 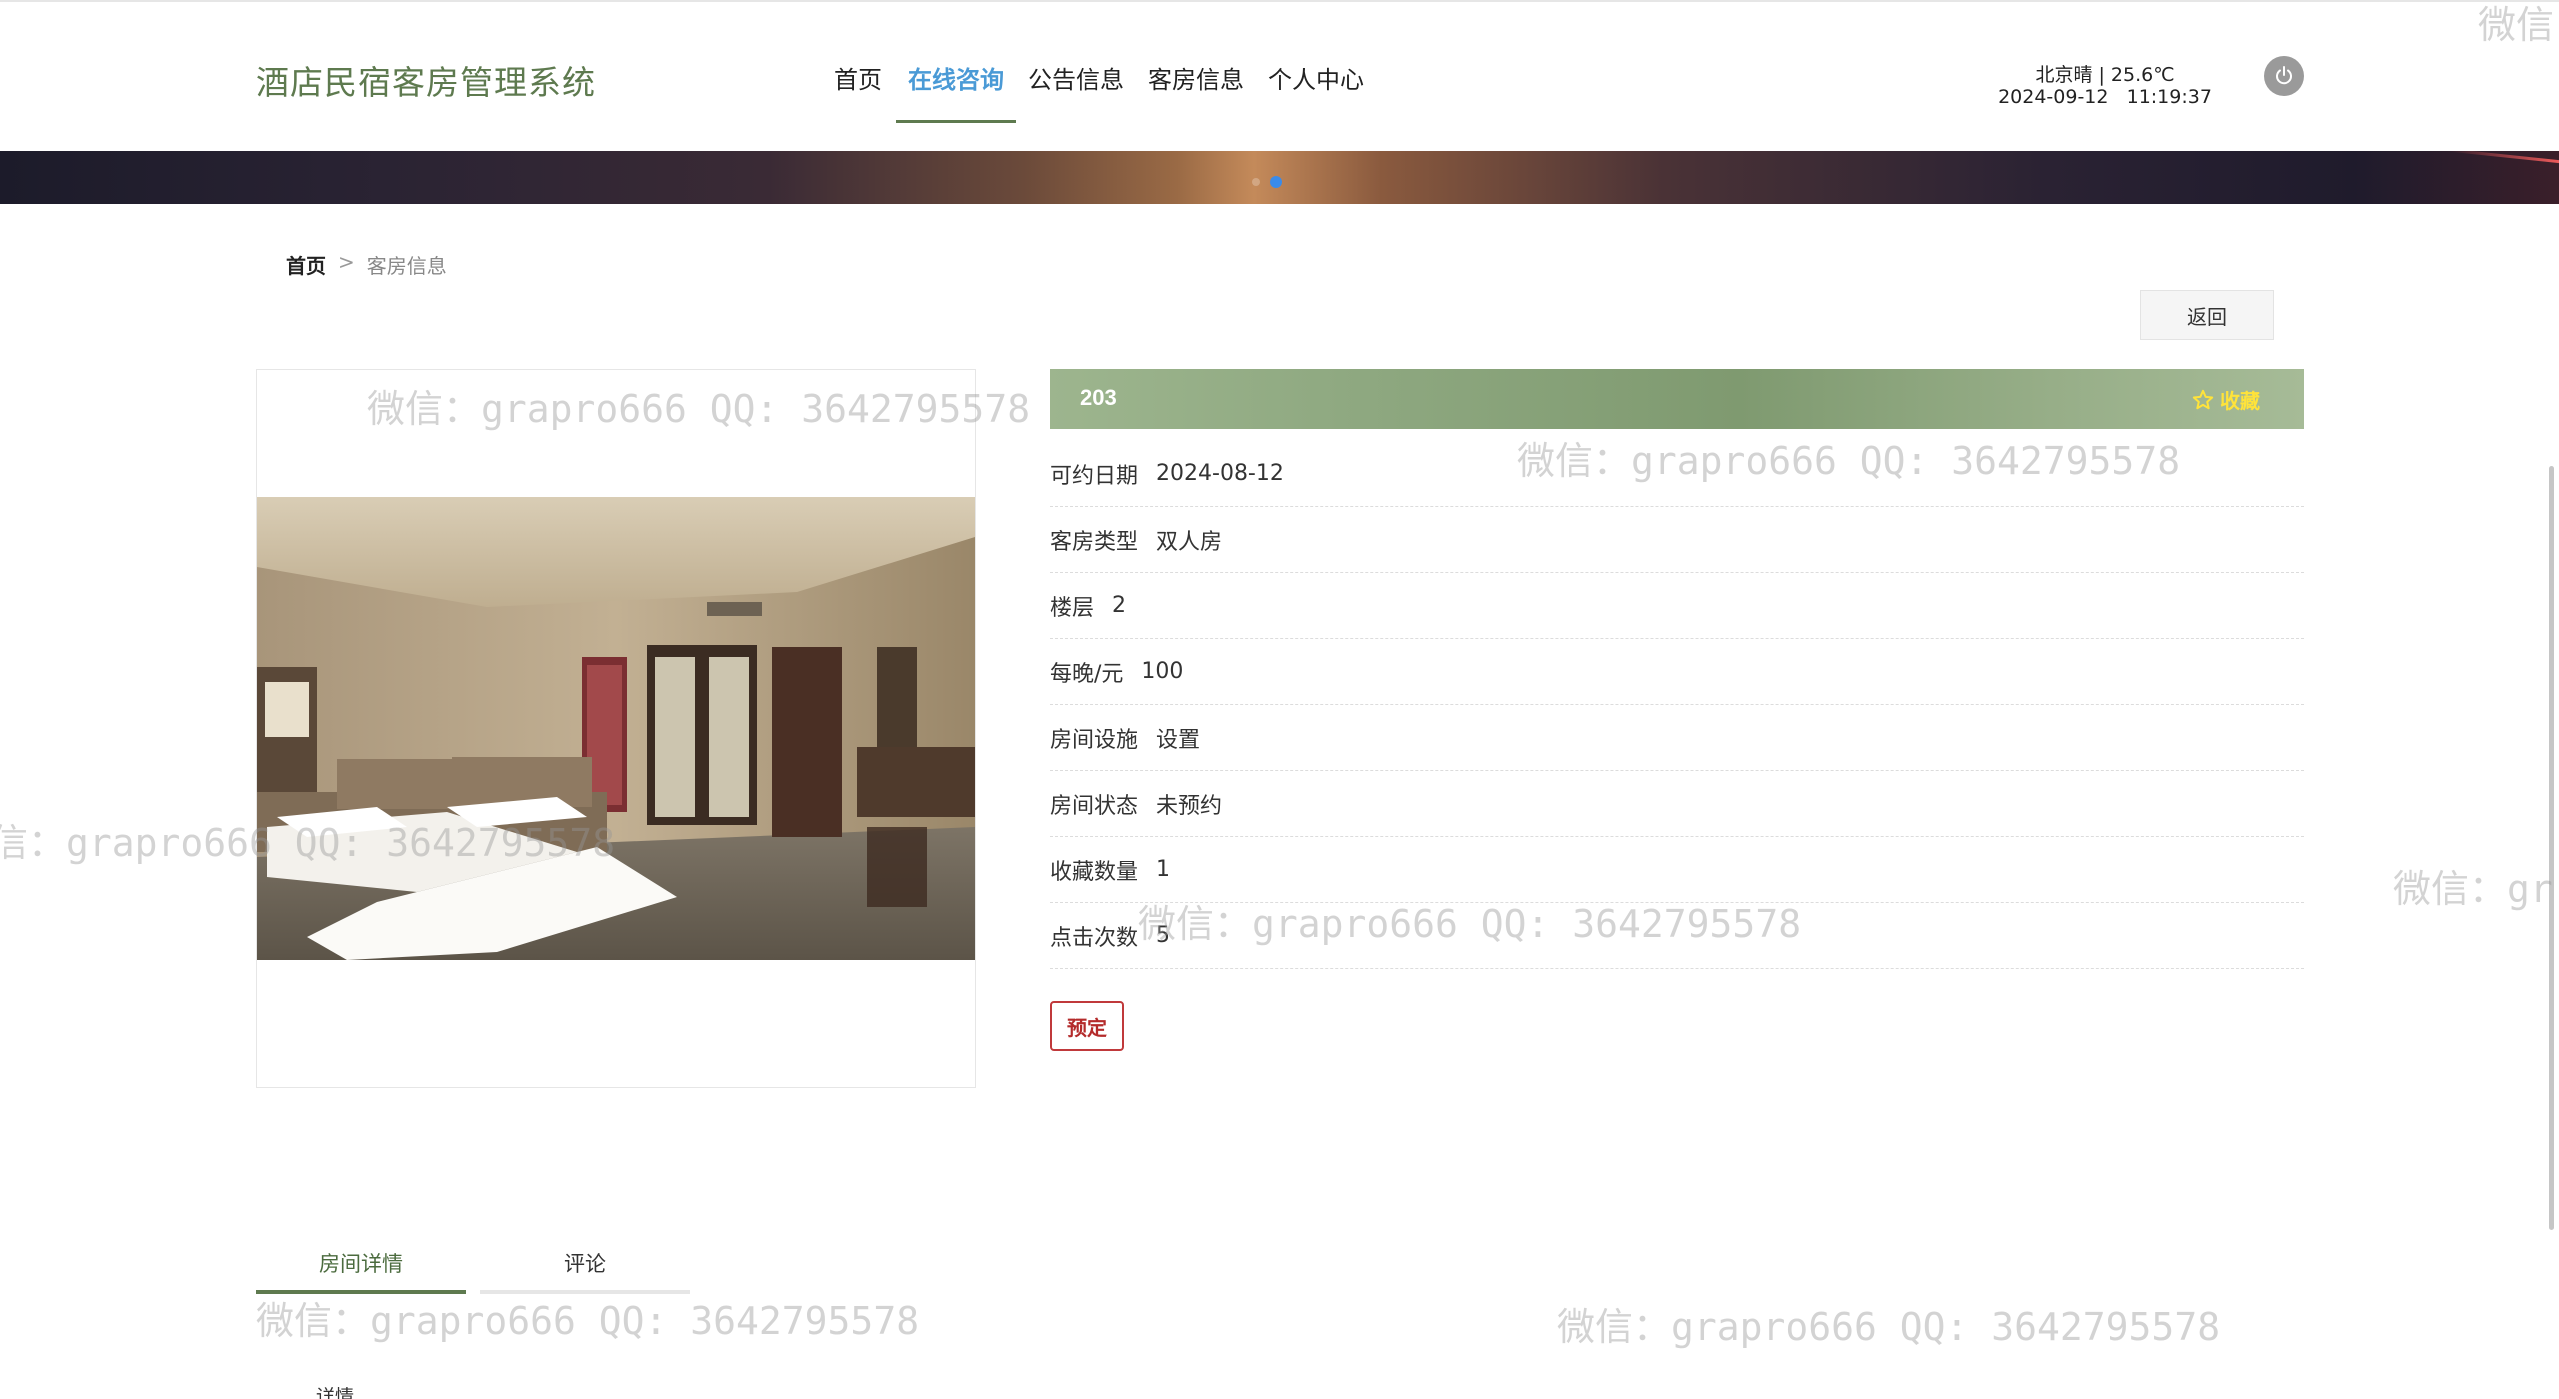 What do you see at coordinates (585, 1265) in the screenshot?
I see `tab-comments: 评论` at bounding box center [585, 1265].